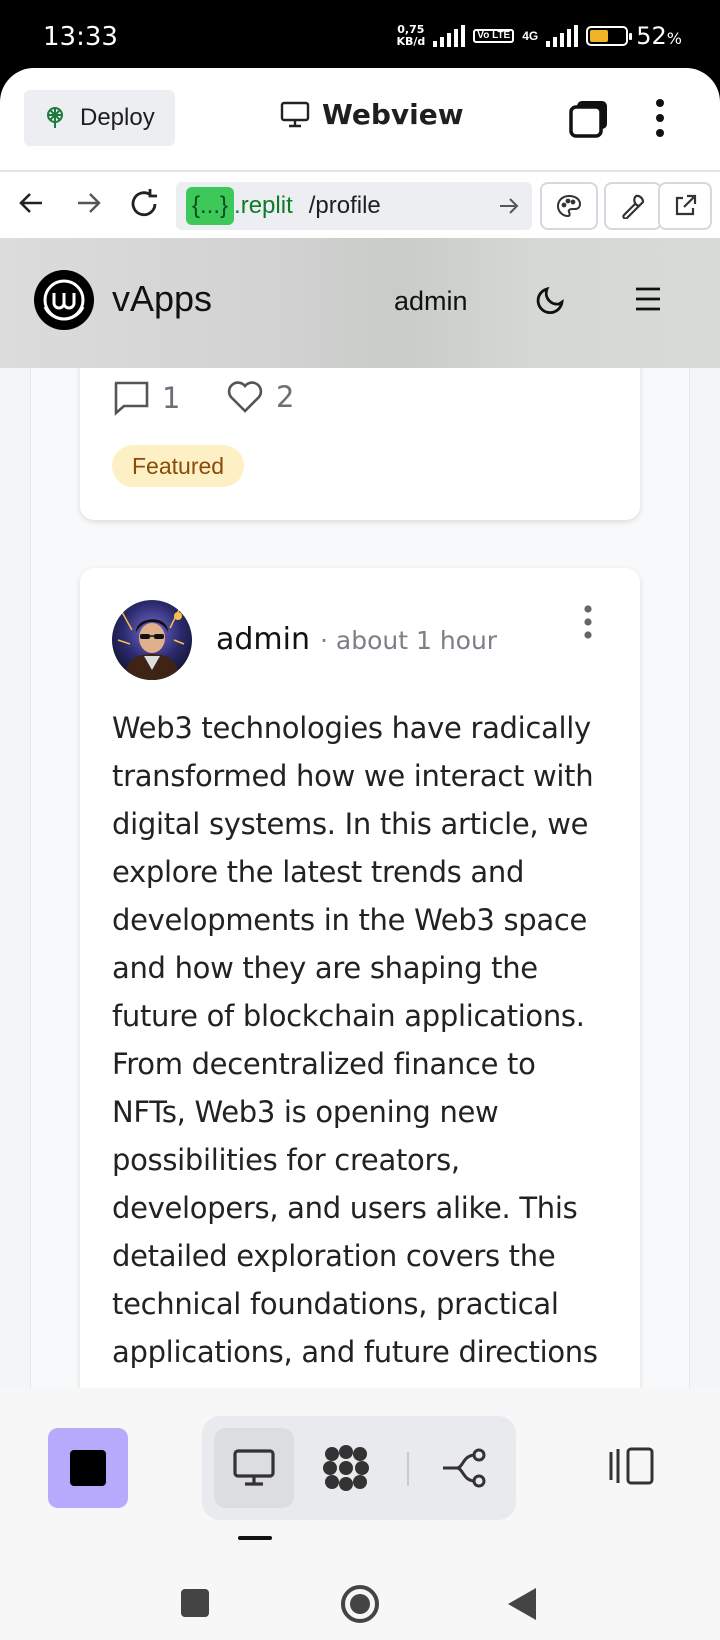  I want to click on view-switcher, so click(359, 1468).